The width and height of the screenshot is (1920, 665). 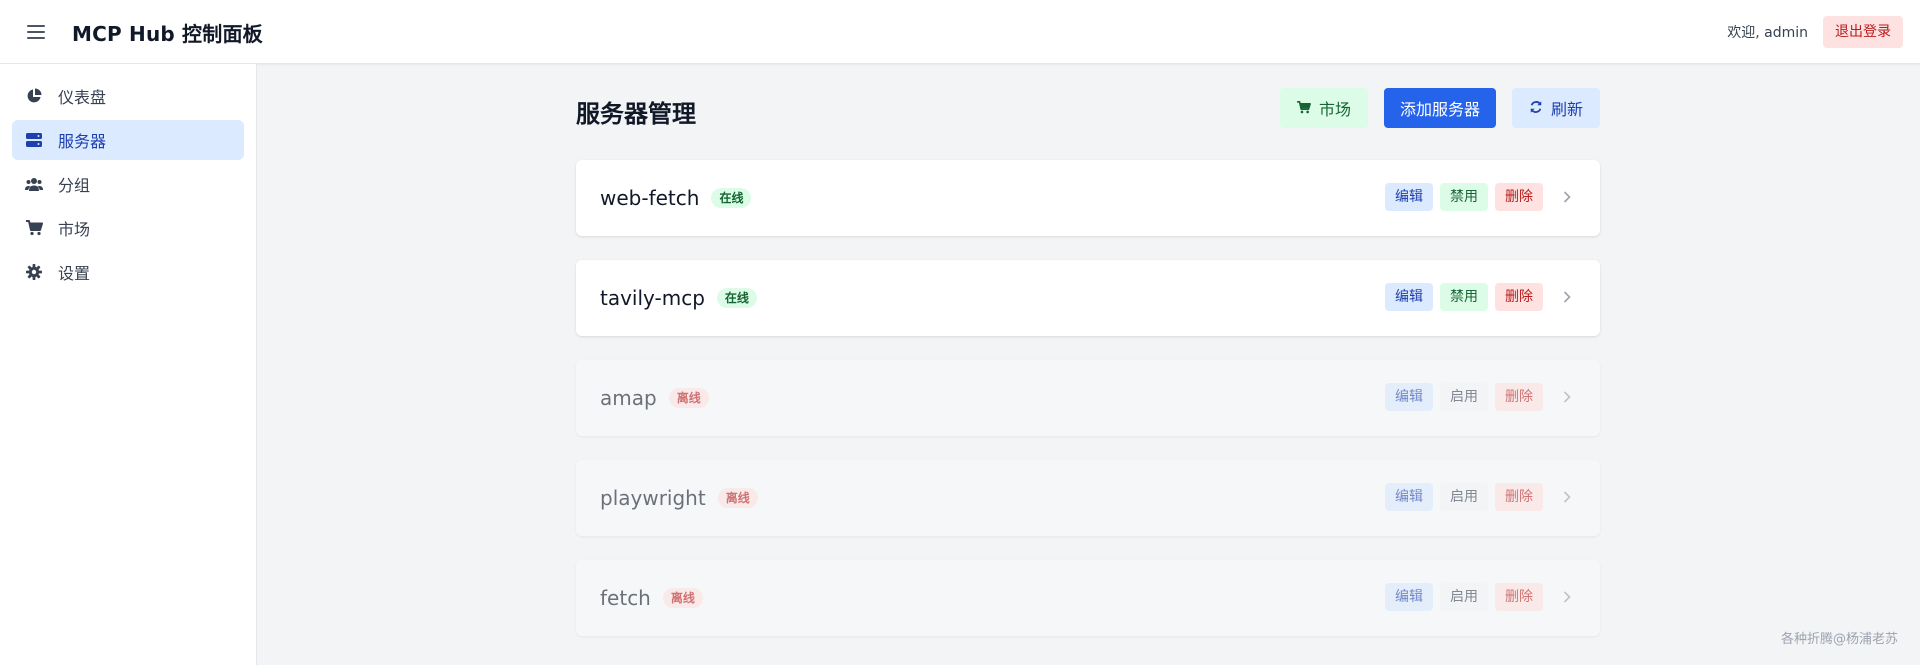 What do you see at coordinates (128, 96) in the screenshot?
I see `sidebar-item-dashboard: 仪表盘` at bounding box center [128, 96].